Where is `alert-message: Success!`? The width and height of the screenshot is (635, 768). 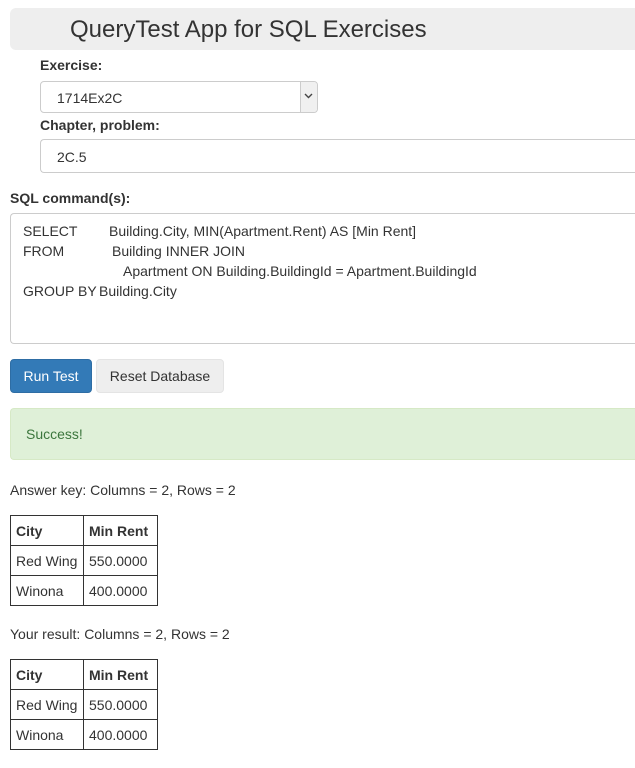 alert-message: Success! is located at coordinates (54, 434).